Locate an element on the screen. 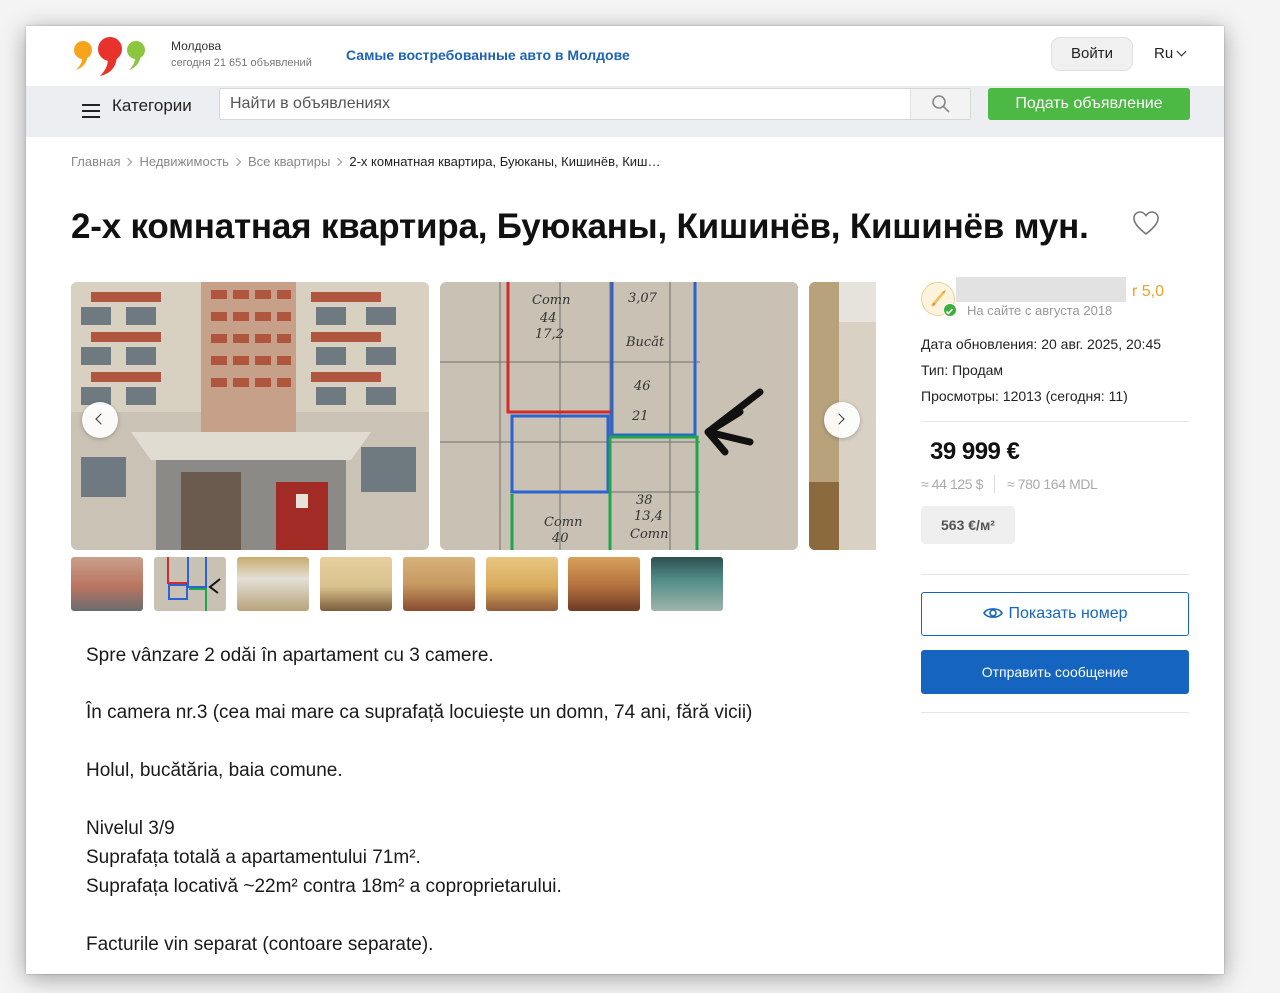 The image size is (1280, 993). listing-type: Тип: Продам is located at coordinates (962, 370).